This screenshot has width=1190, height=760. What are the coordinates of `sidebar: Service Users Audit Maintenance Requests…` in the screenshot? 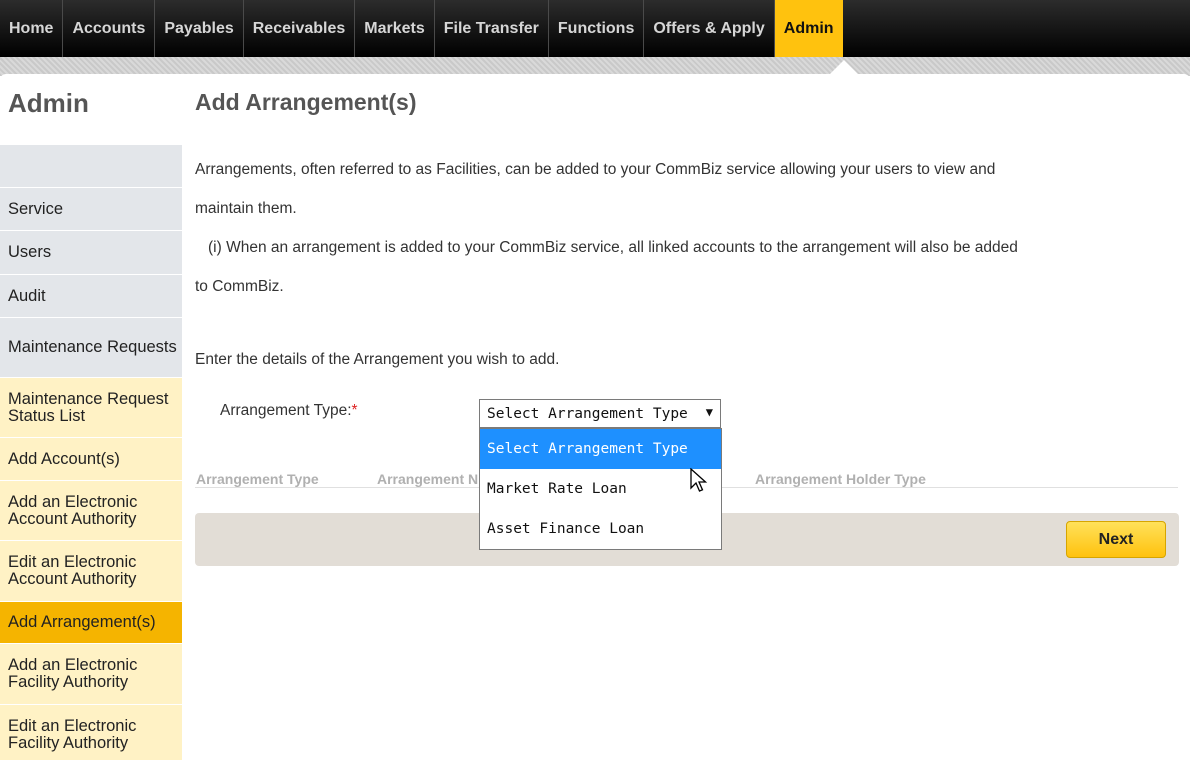 It's located at (91, 452).